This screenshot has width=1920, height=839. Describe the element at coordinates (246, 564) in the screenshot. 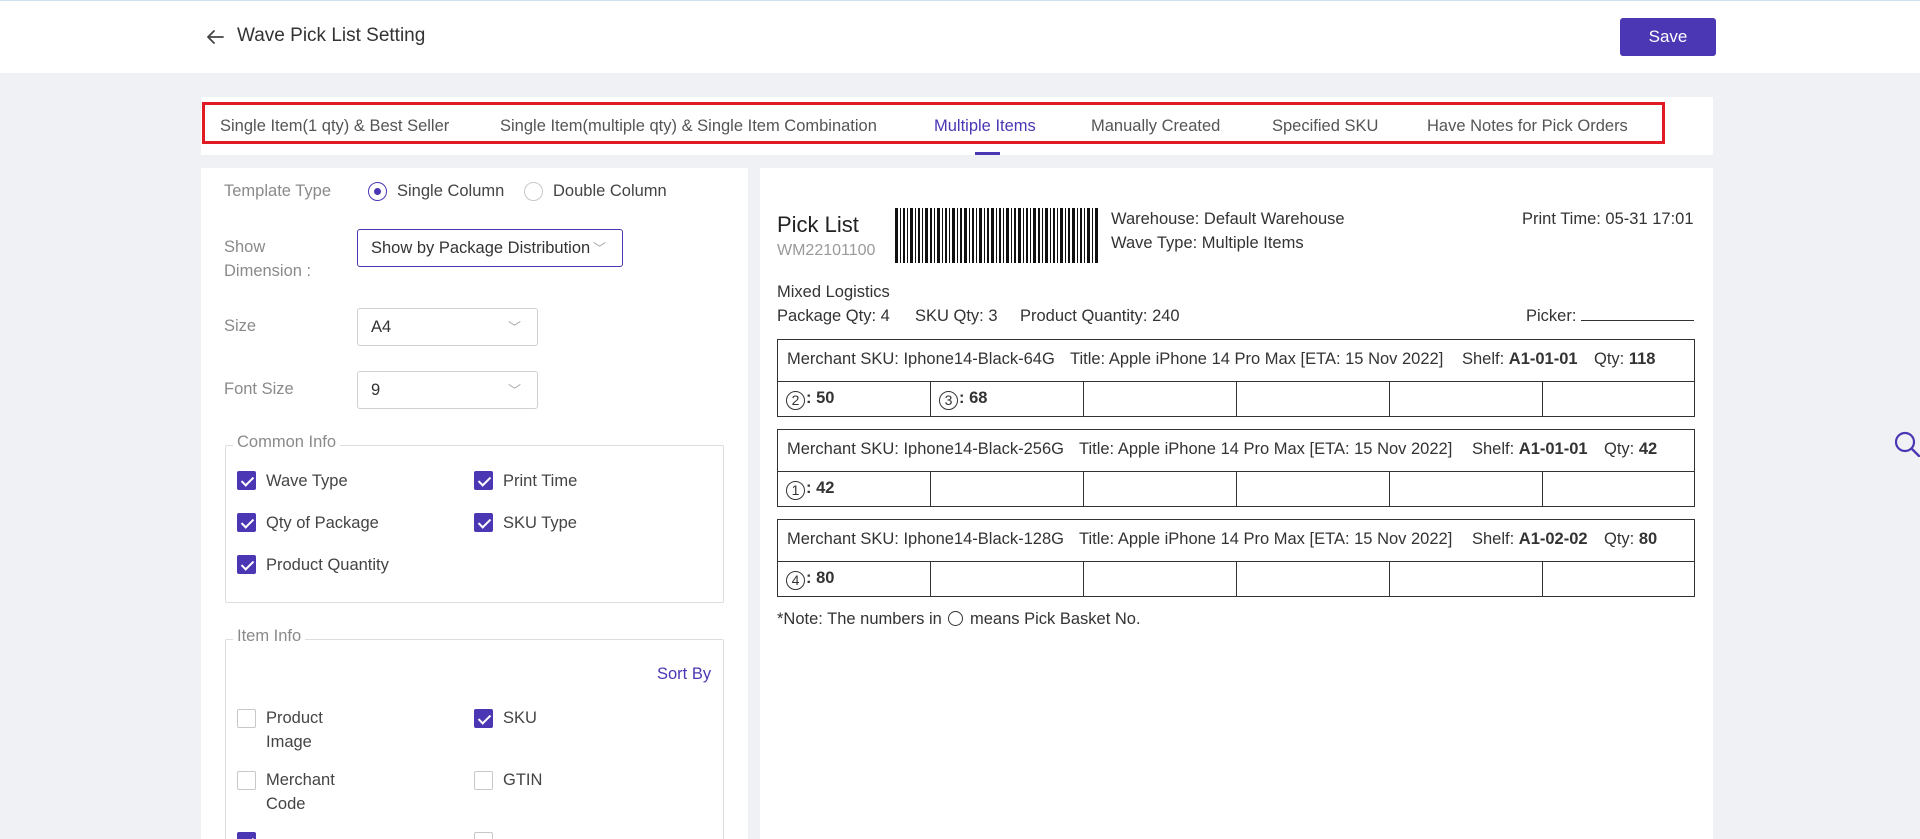

I see `checkbox-product-quantity` at that location.